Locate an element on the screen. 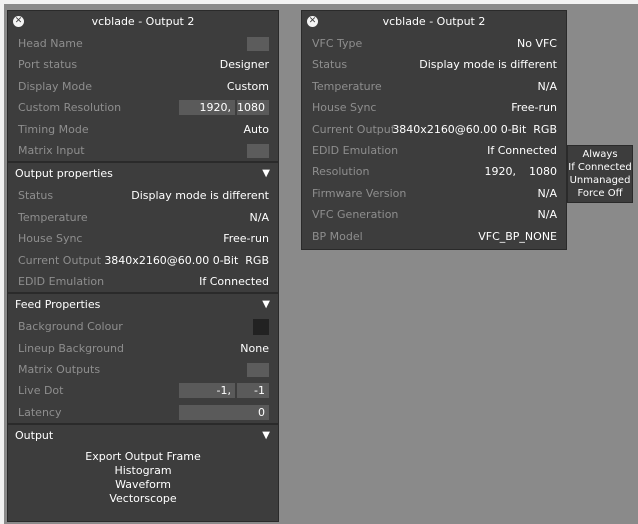  timing-mode-label: Timing Mode is located at coordinates (53, 129).